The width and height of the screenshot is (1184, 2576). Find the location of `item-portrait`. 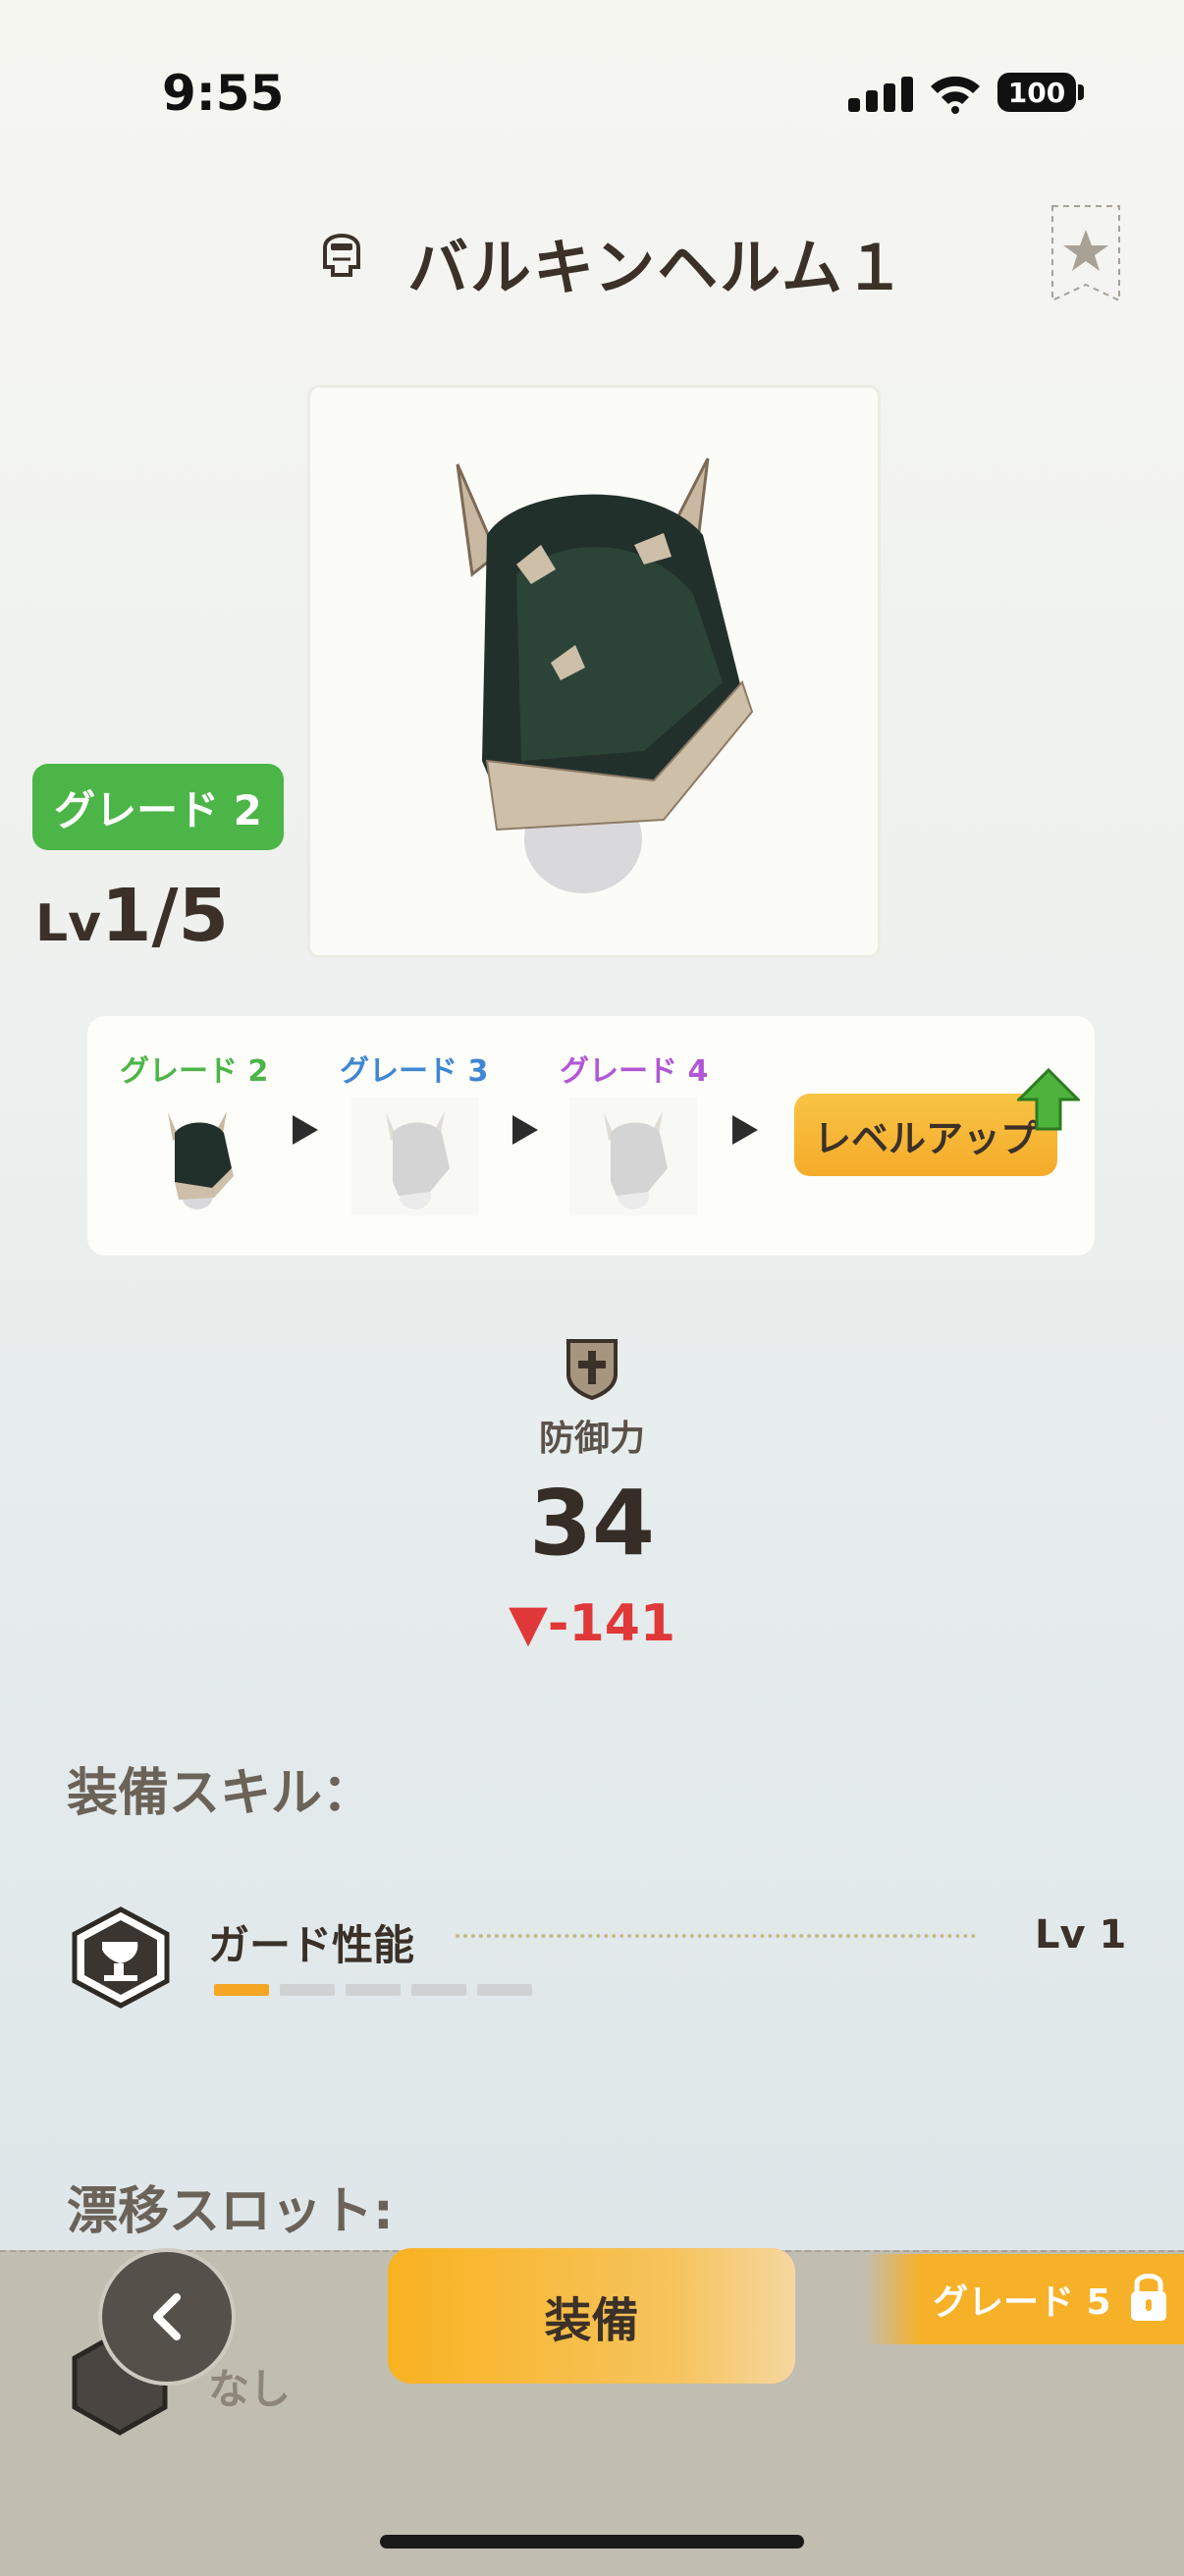

item-portrait is located at coordinates (594, 671).